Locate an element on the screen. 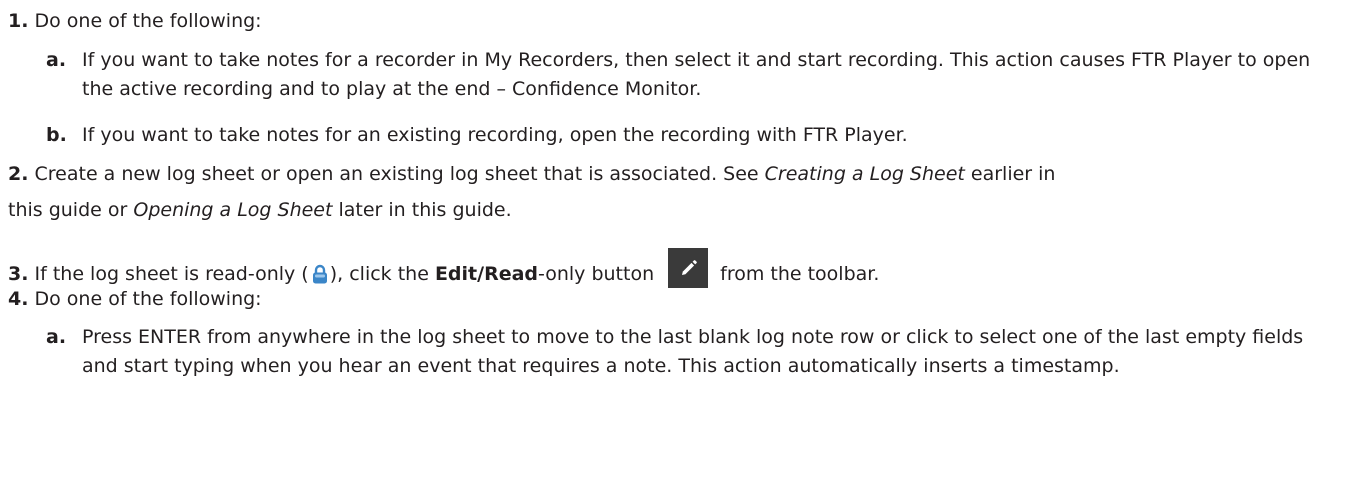 The height and width of the screenshot is (478, 1349). step-number: 3. is located at coordinates (18, 274).